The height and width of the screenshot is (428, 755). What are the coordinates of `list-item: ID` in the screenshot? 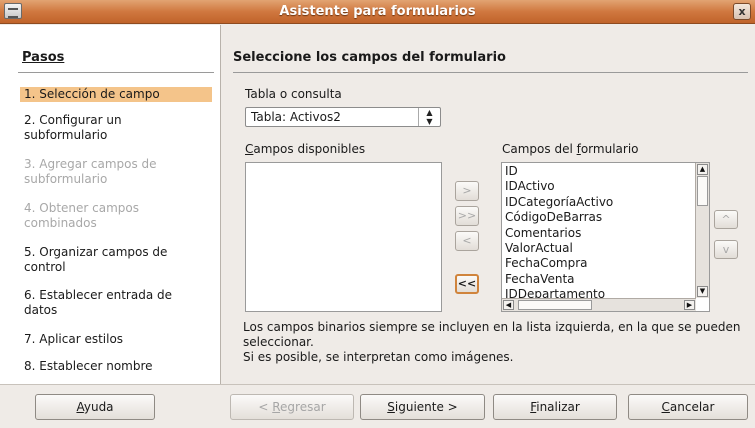 It's located at (595, 171).